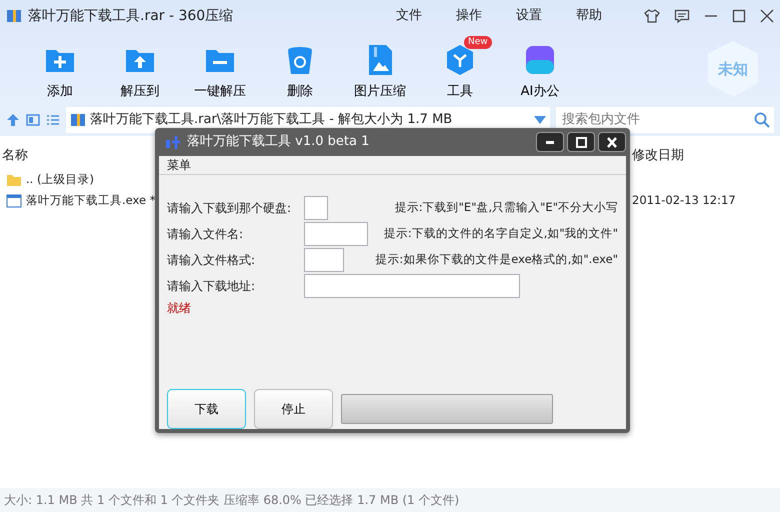  What do you see at coordinates (33, 120) in the screenshot?
I see `thumbnail-view-icon` at bounding box center [33, 120].